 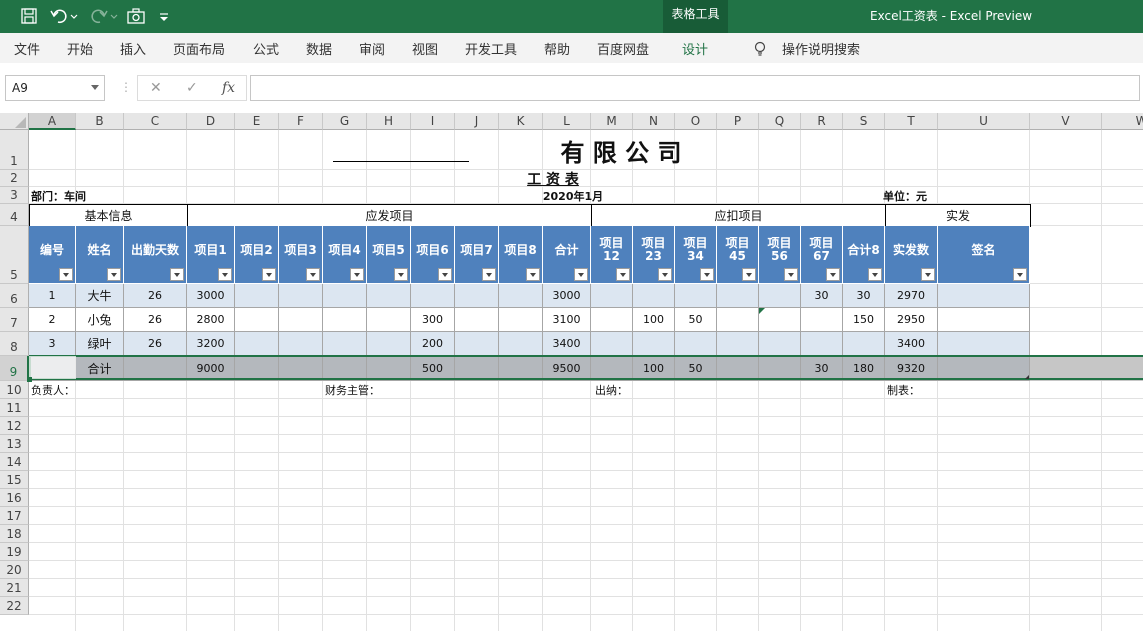 I want to click on column-header: M, so click(x=612, y=121).